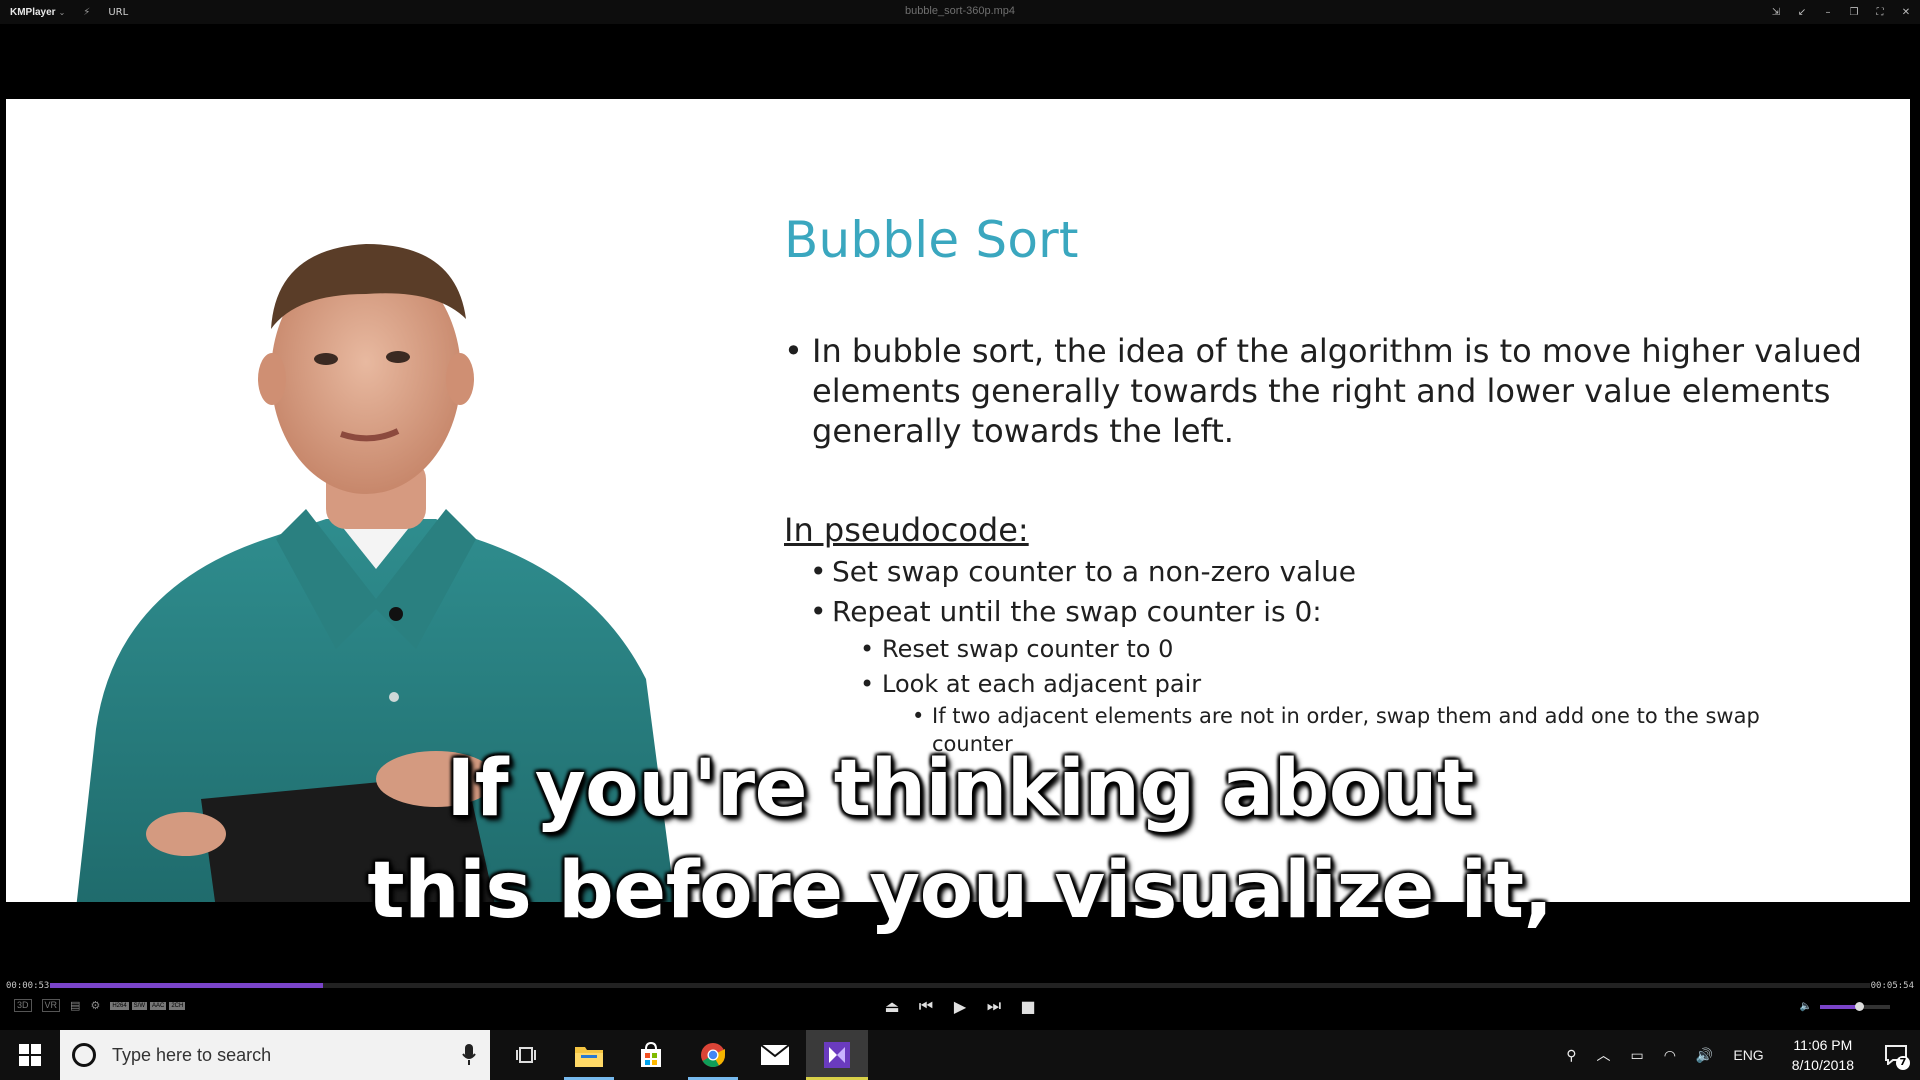 Image resolution: width=1920 pixels, height=1080 pixels. What do you see at coordinates (95, 1005) in the screenshot?
I see `settings-gear-icon: ⚙` at bounding box center [95, 1005].